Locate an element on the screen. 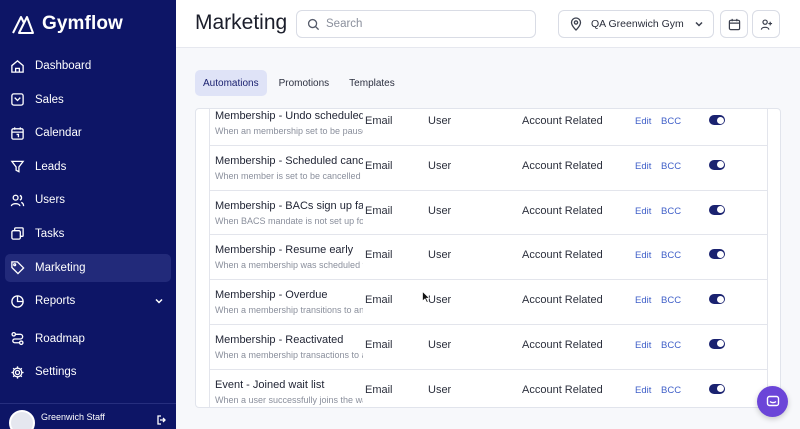 This screenshot has width=800, height=429. sidebar-item-roadmap: Roadmap is located at coordinates (88, 339).